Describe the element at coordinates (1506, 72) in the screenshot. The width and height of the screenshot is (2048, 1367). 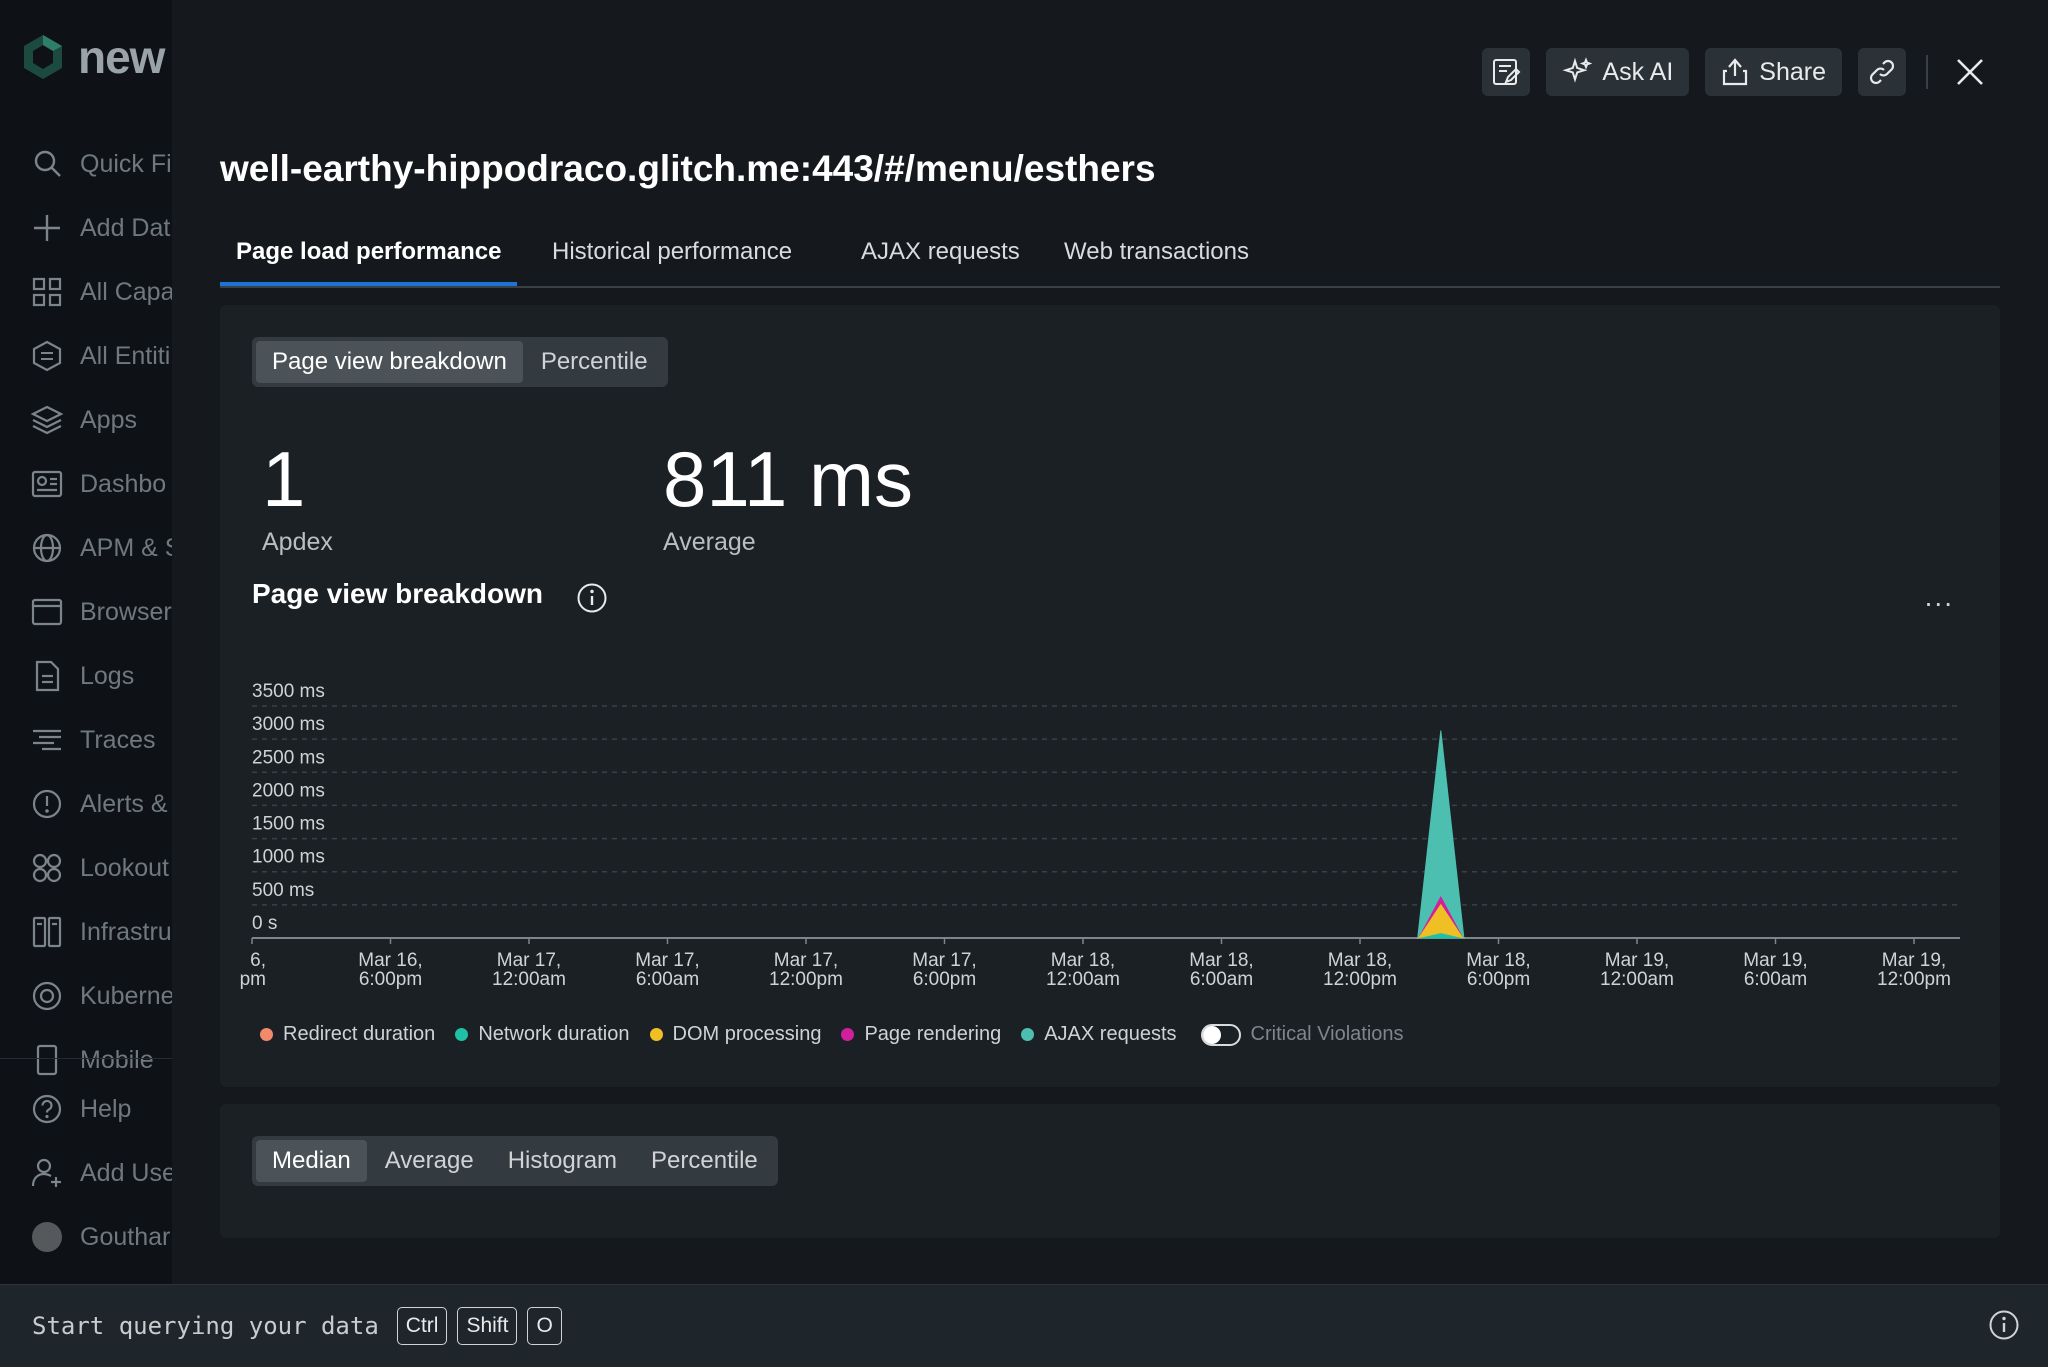
I see `edit-notes-button` at that location.